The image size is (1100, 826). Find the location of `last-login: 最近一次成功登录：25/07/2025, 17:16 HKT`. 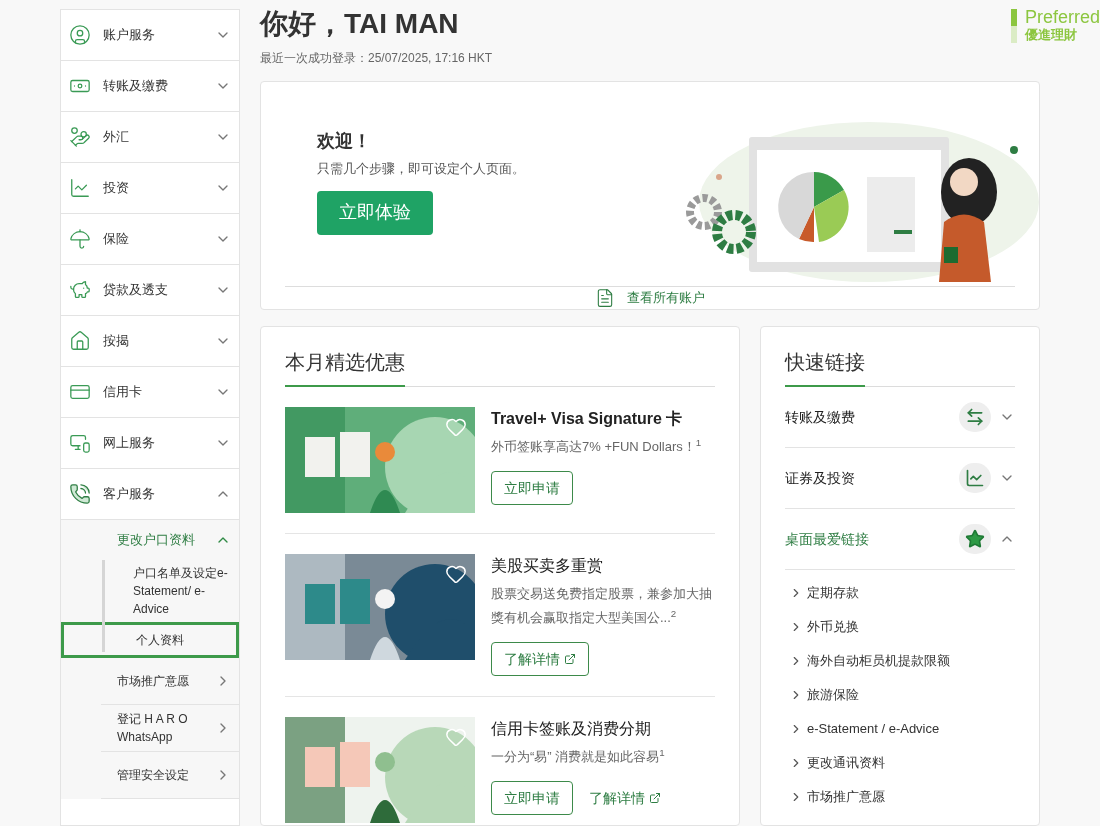

last-login: 最近一次成功登录：25/07/2025, 17:16 HKT is located at coordinates (376, 58).